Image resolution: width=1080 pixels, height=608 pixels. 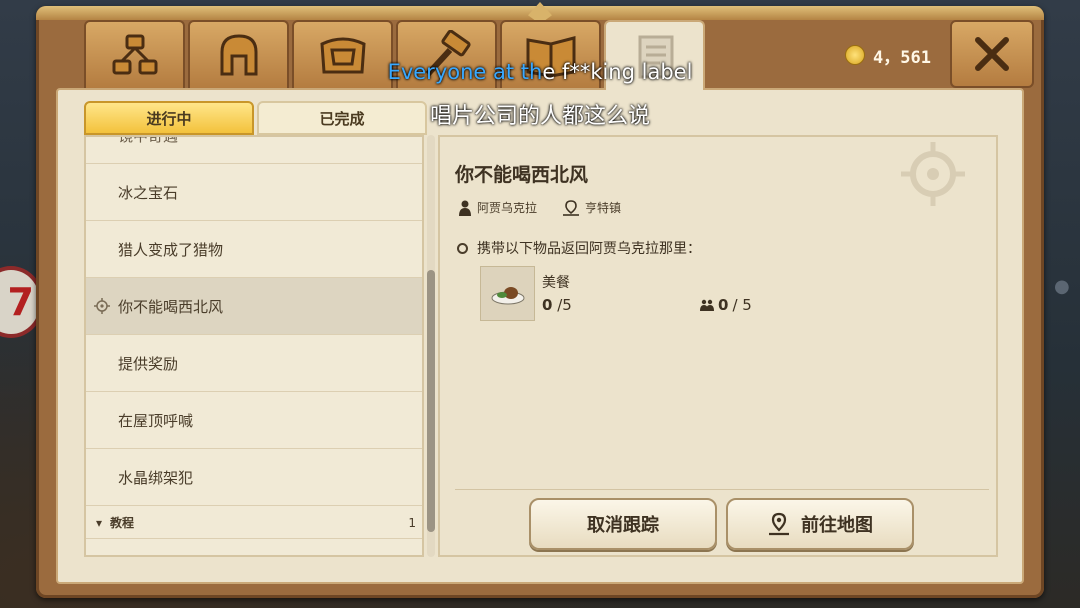 I want to click on subtitle-line-2: 唱片公司的人都这么说, so click(x=539, y=116).